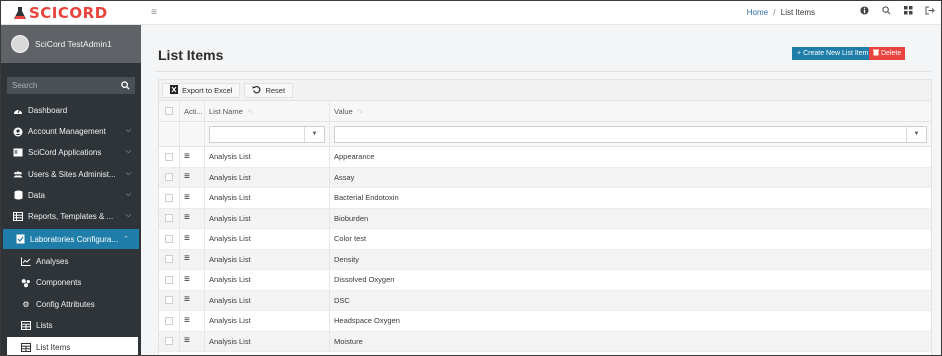 The height and width of the screenshot is (356, 942). Describe the element at coordinates (67, 132) in the screenshot. I see `sidebar-item-label: Account Management` at that location.